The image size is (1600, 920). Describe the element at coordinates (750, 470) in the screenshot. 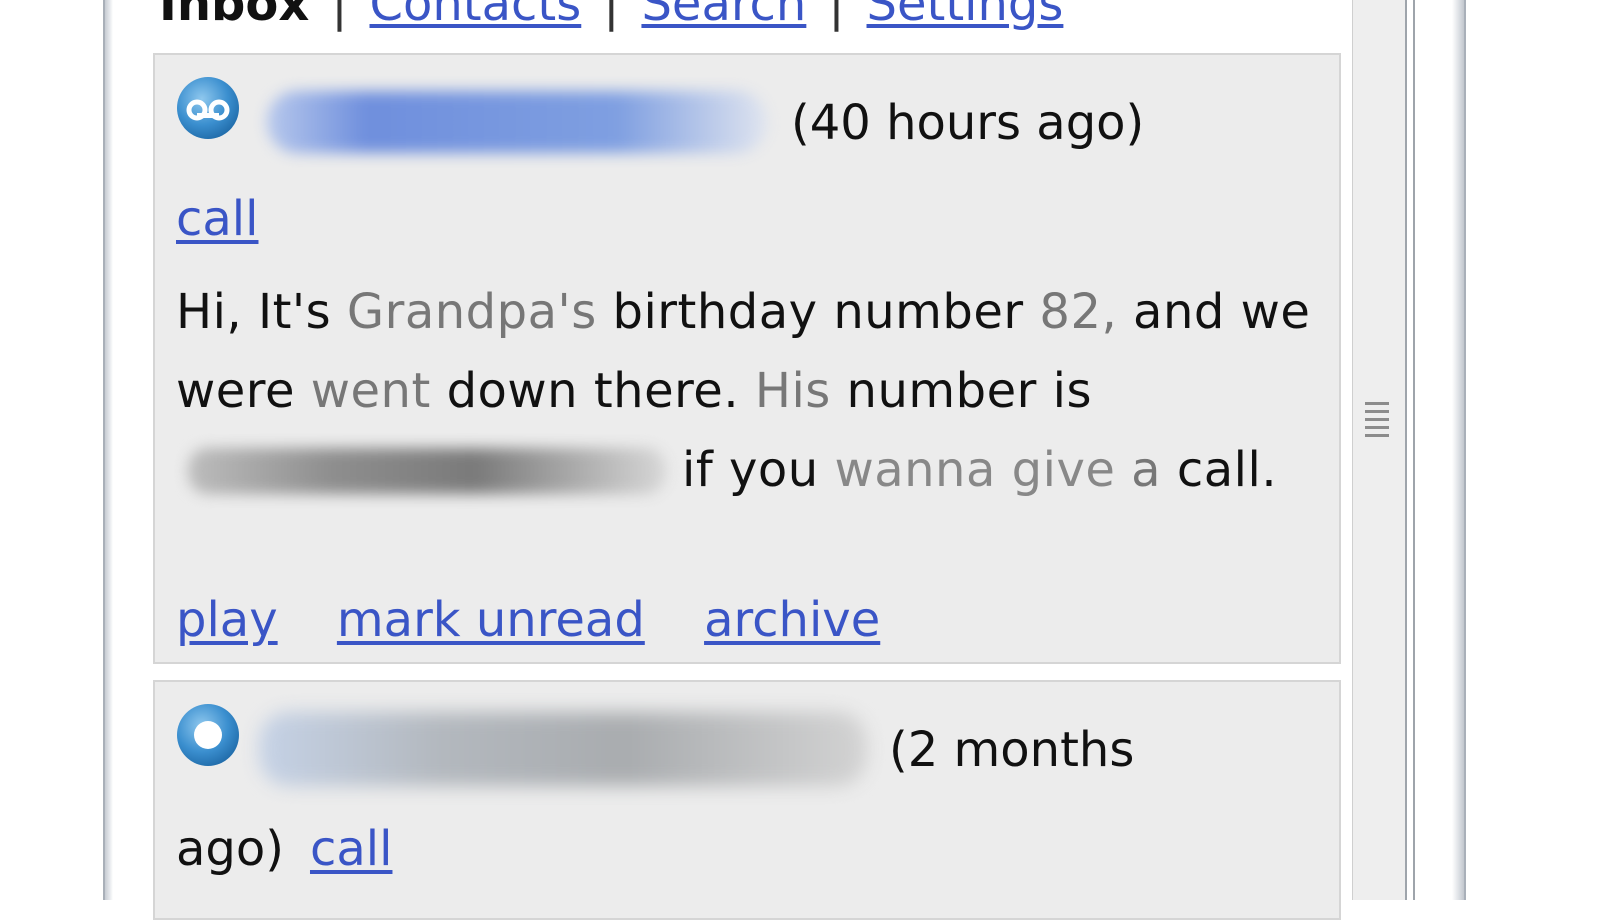

I see `transcript-word: if you` at that location.